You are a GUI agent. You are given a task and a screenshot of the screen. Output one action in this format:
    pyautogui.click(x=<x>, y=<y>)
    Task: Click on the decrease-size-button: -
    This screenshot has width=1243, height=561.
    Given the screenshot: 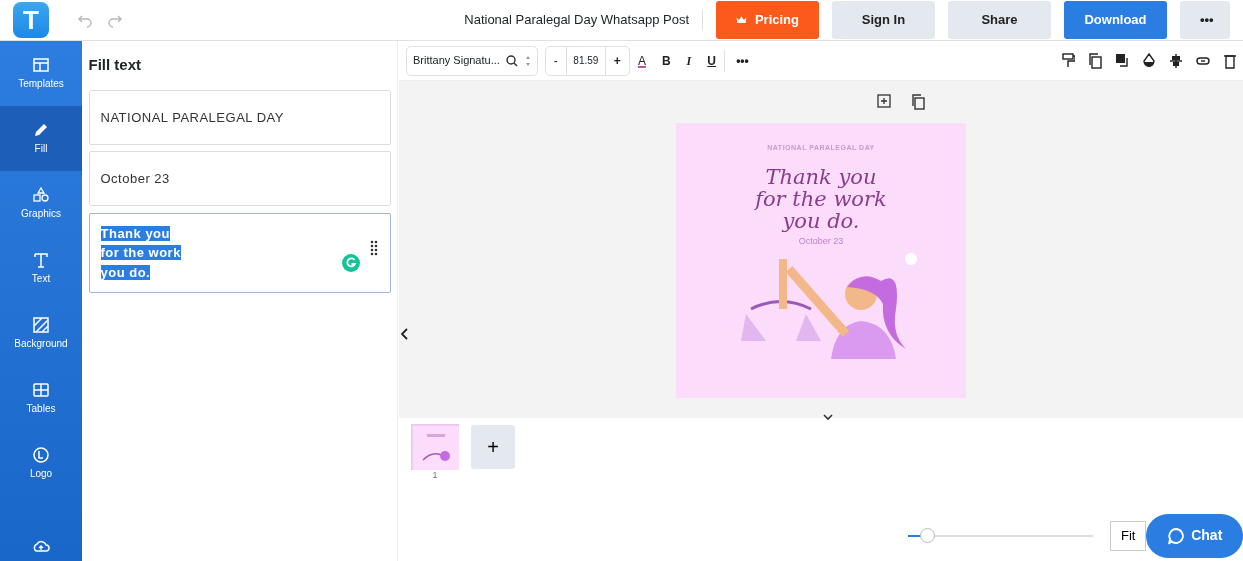 What is the action you would take?
    pyautogui.click(x=556, y=60)
    